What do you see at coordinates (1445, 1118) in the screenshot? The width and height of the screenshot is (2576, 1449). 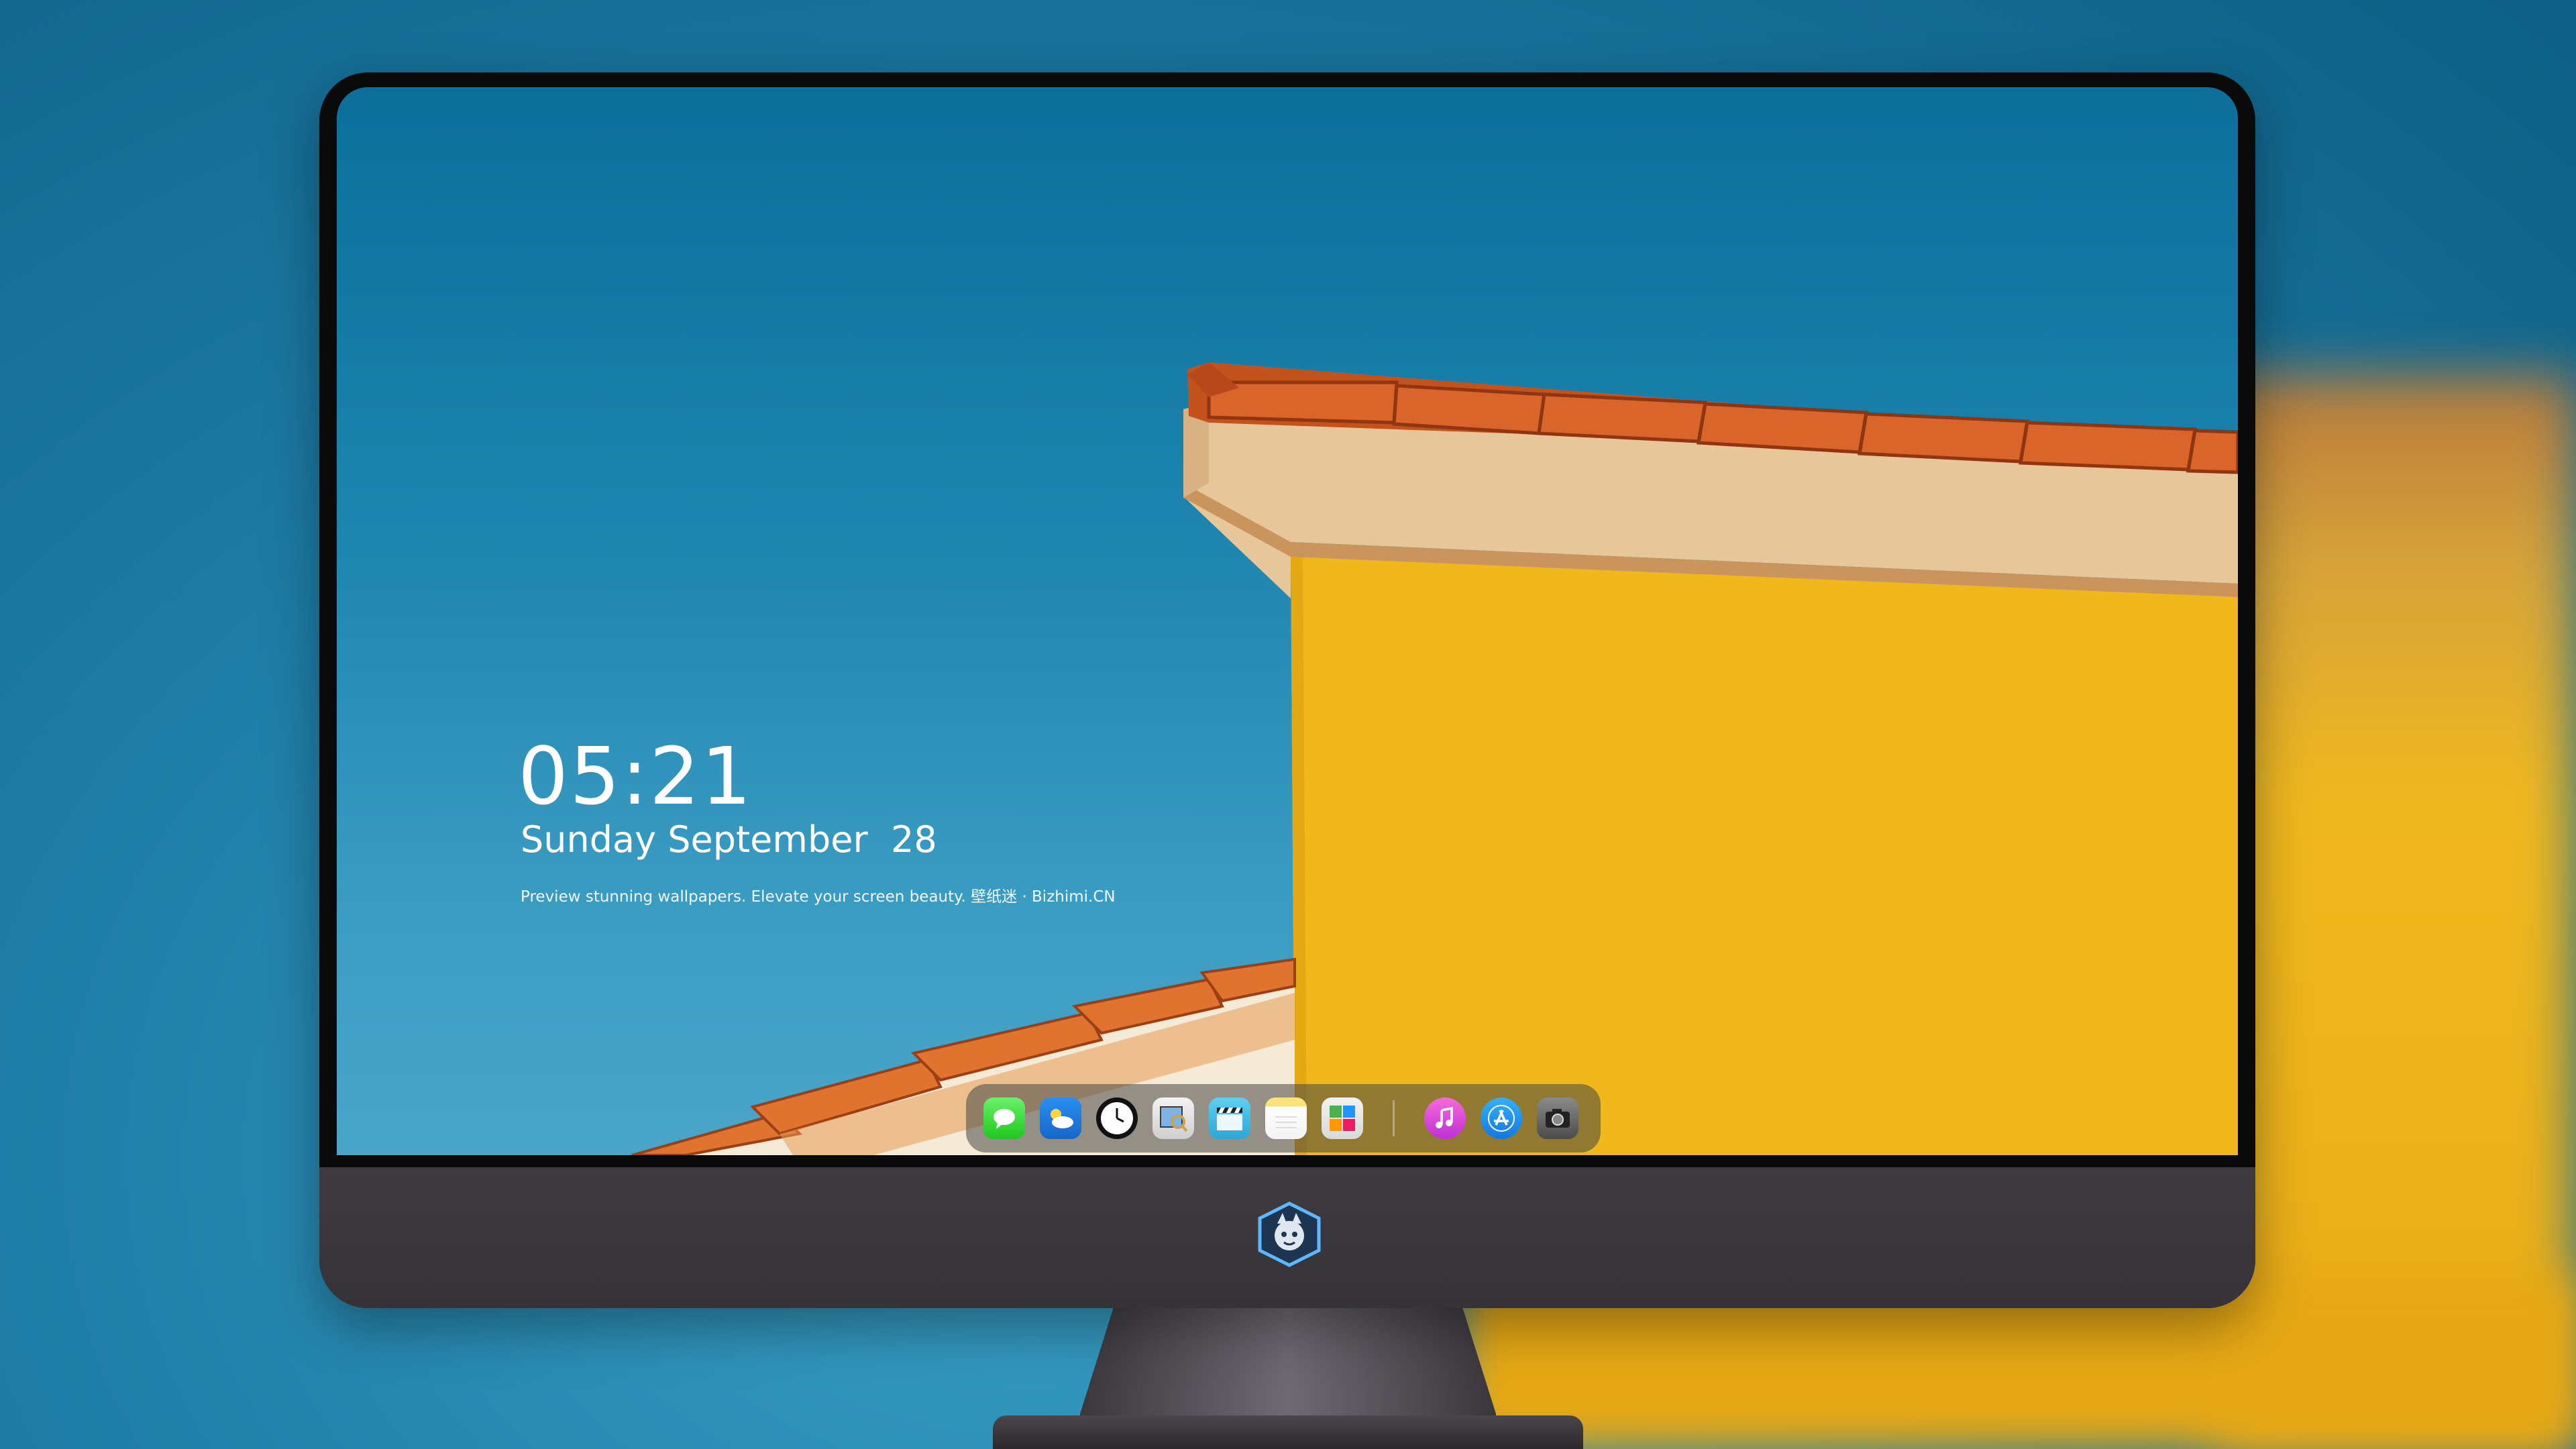 I see `music-icon` at bounding box center [1445, 1118].